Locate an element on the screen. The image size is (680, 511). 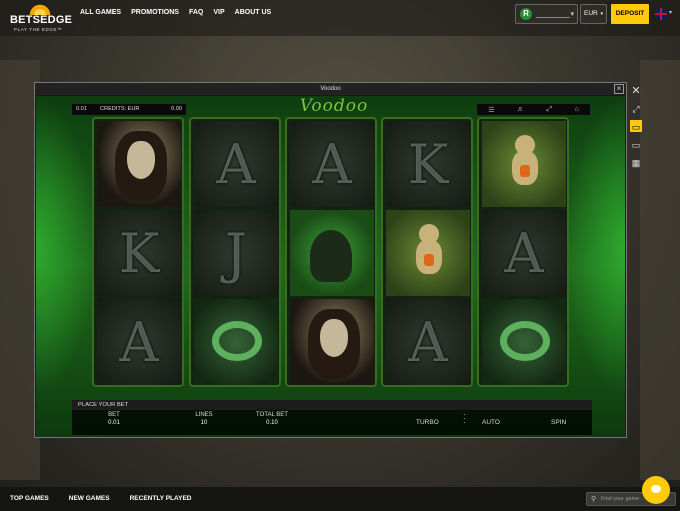
nav-faq: FAQ is located at coordinates (196, 12).